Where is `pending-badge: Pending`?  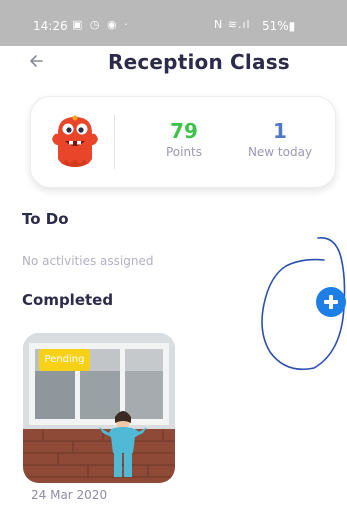
pending-badge: Pending is located at coordinates (64, 360).